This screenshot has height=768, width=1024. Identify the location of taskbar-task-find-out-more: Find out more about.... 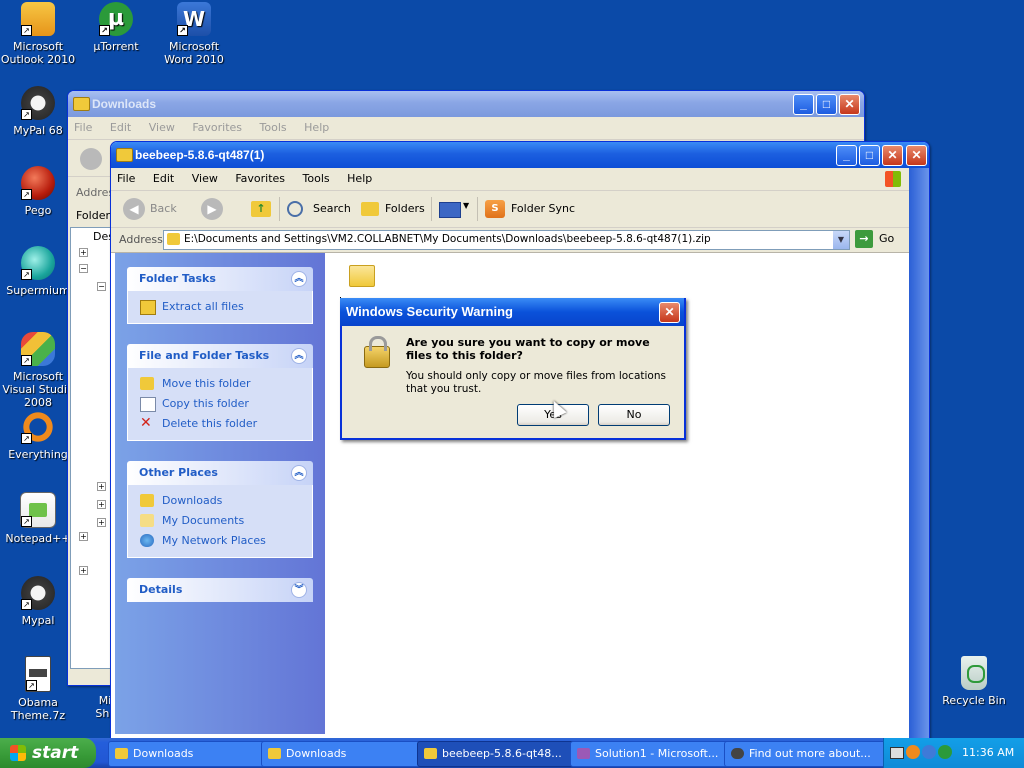
(810, 754).